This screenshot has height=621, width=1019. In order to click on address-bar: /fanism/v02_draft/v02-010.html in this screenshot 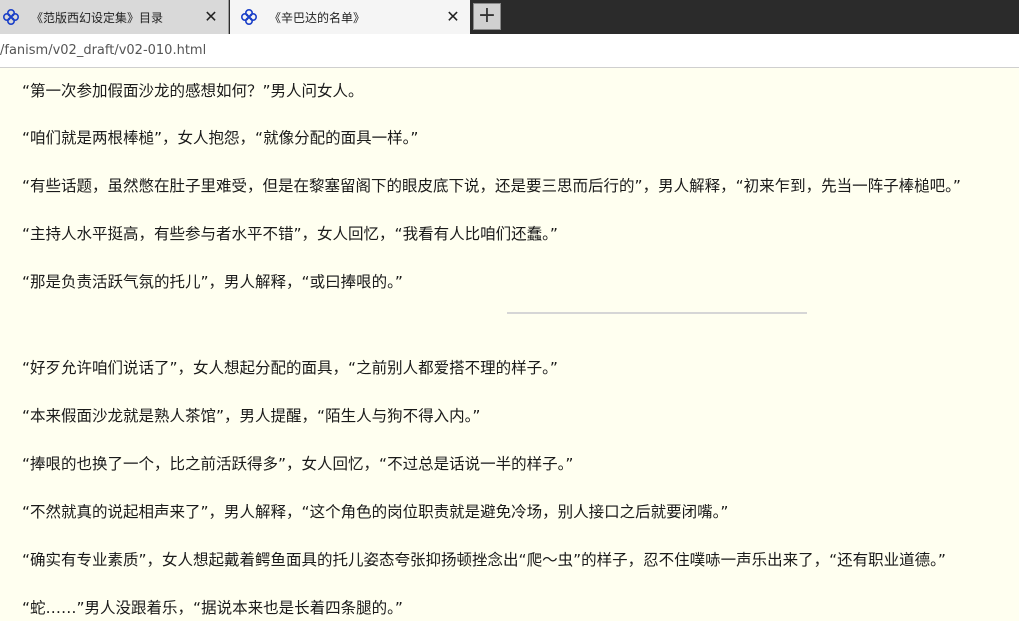, I will do `click(509, 51)`.